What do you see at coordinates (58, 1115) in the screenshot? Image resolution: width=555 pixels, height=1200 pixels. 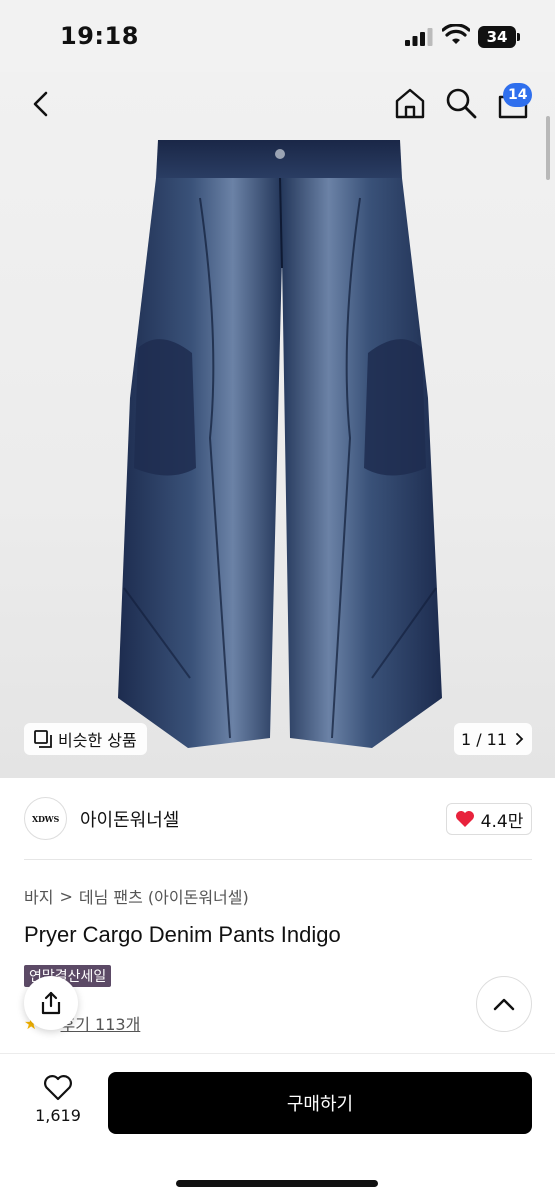 I see `wishlist-count: 1,619` at bounding box center [58, 1115].